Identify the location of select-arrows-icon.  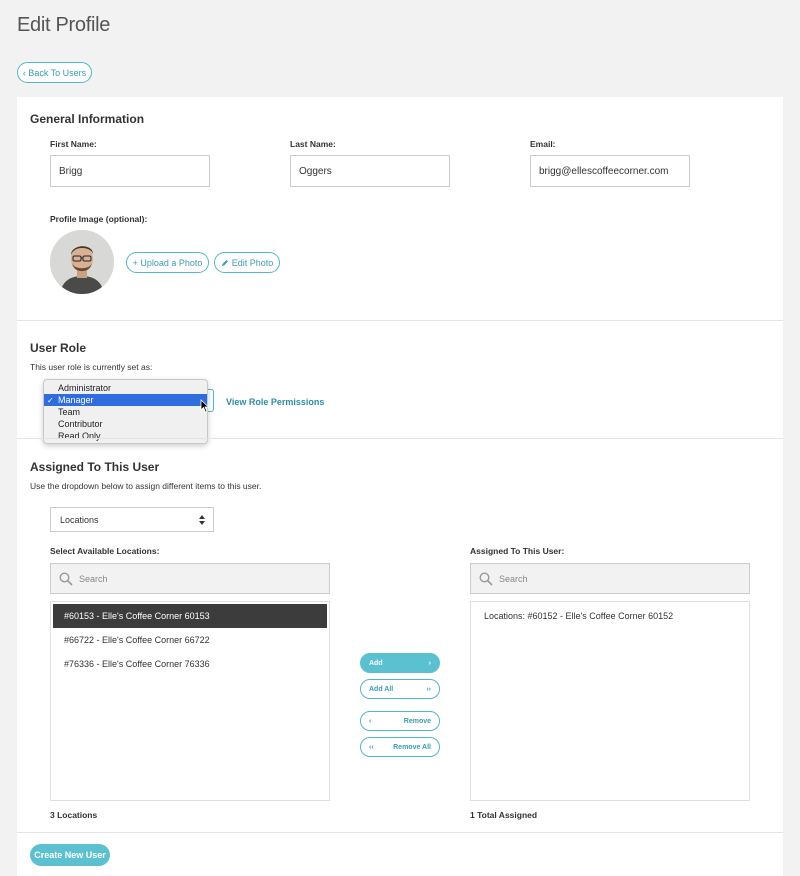
(202, 520).